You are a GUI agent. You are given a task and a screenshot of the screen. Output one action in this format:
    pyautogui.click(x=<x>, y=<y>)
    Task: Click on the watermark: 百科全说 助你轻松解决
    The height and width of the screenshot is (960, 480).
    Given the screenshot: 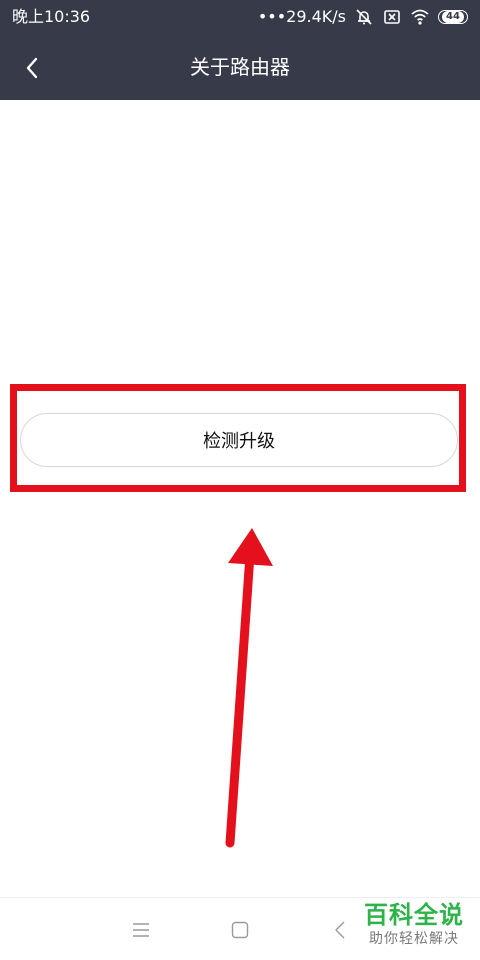 What is the action you would take?
    pyautogui.click(x=414, y=928)
    